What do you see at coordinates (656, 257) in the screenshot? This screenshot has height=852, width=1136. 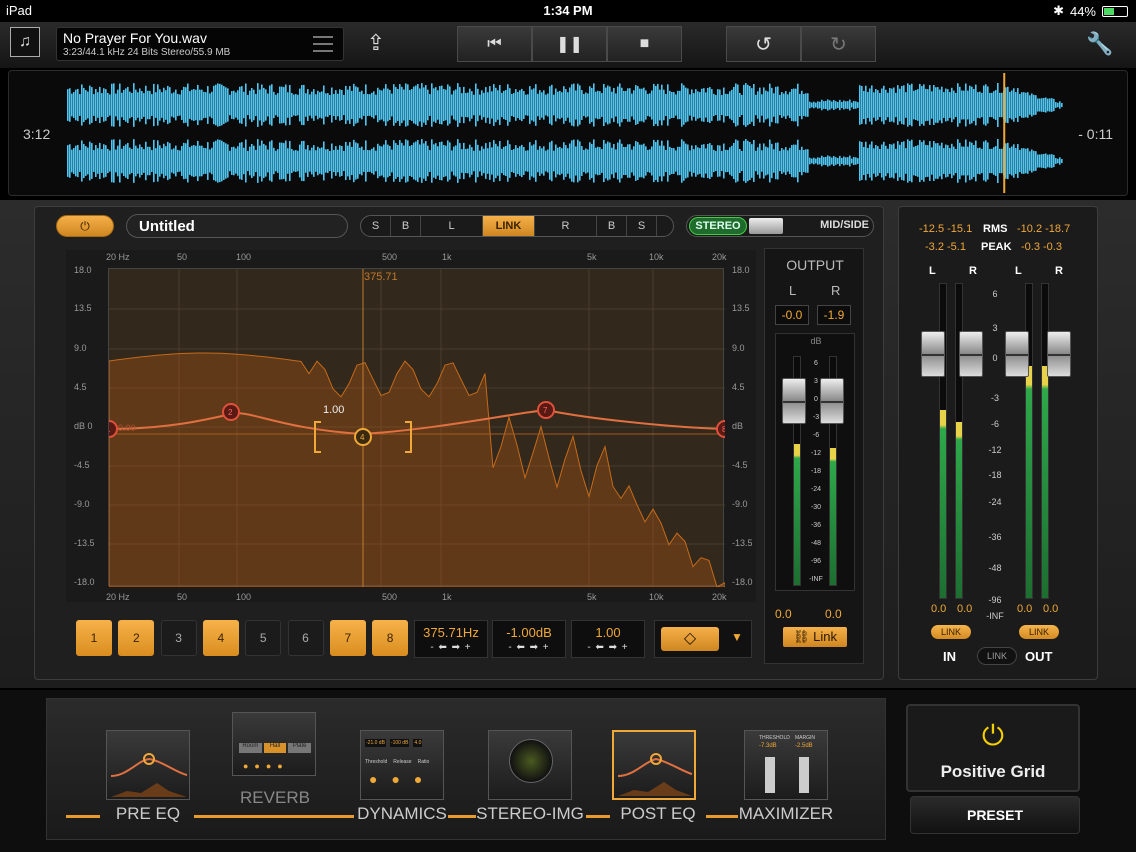 I see `x-label-top: 10k` at bounding box center [656, 257].